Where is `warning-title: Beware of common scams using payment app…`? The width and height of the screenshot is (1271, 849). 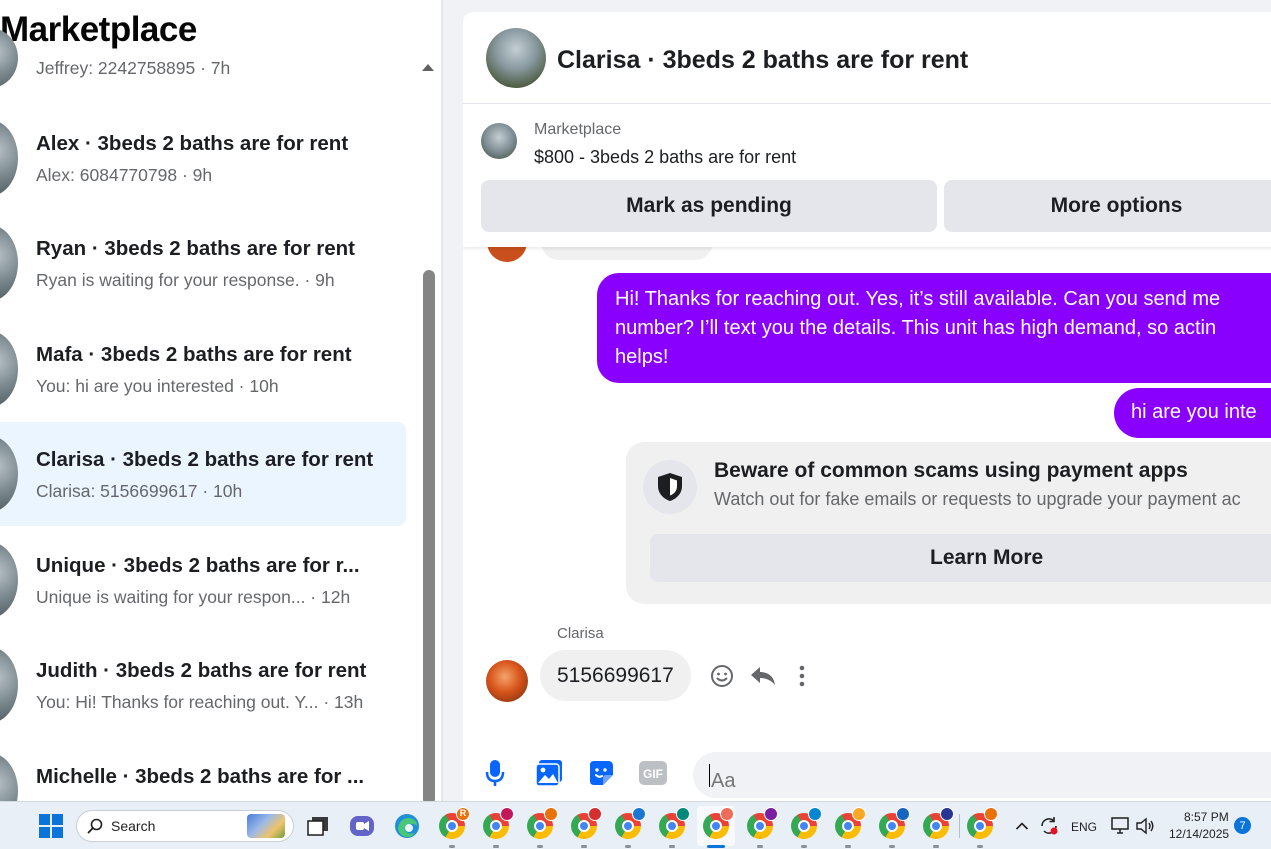 warning-title: Beware of common scams using payment app… is located at coordinates (951, 470).